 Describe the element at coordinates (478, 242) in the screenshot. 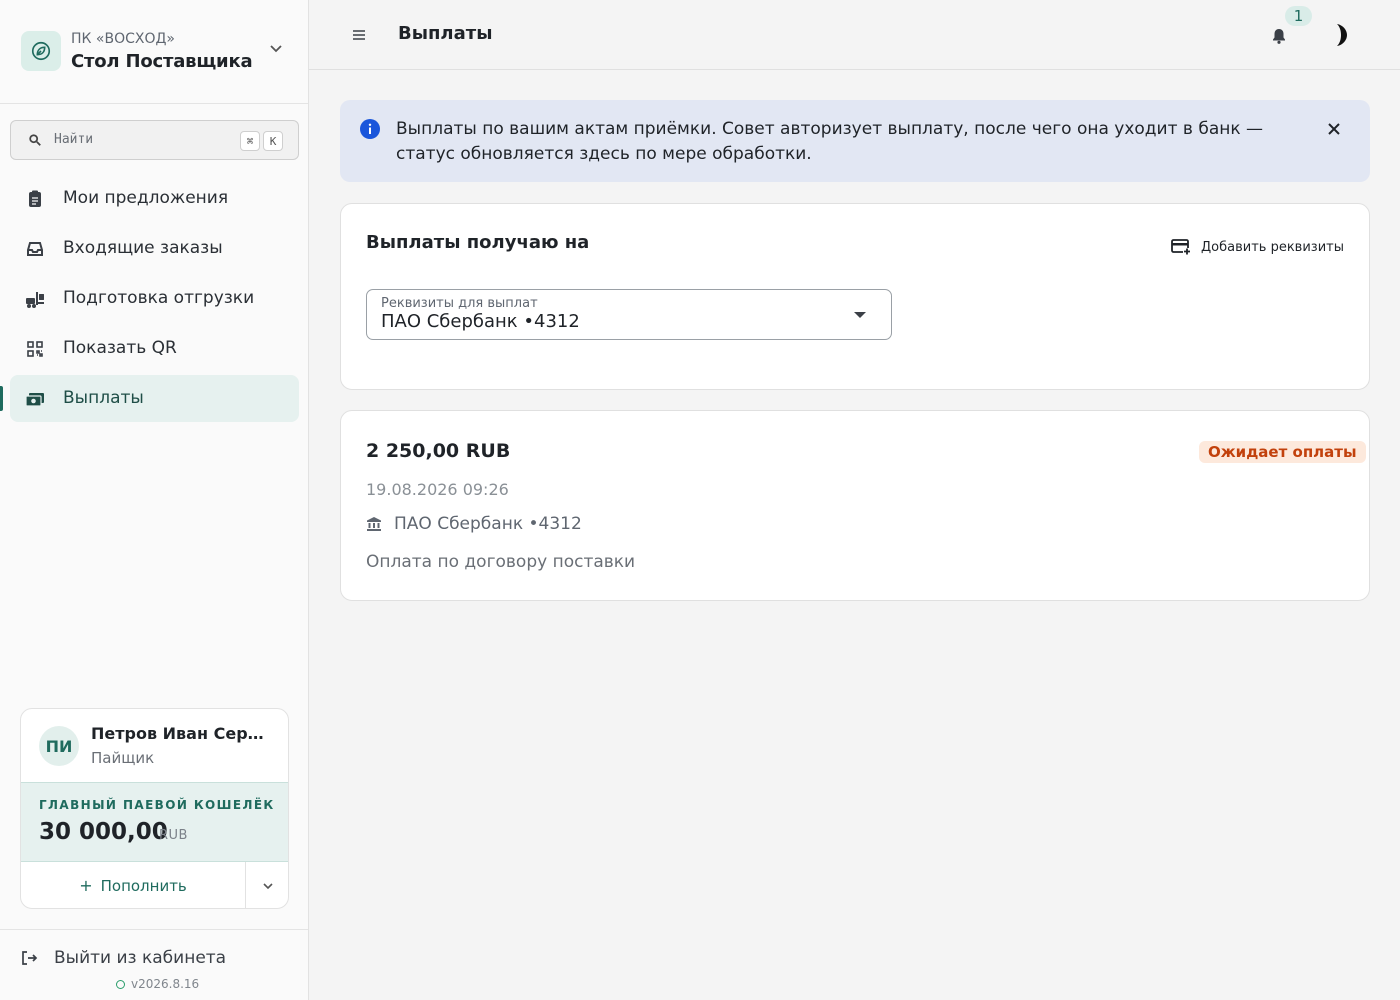

I see `card-title: Выплаты получаю на` at that location.